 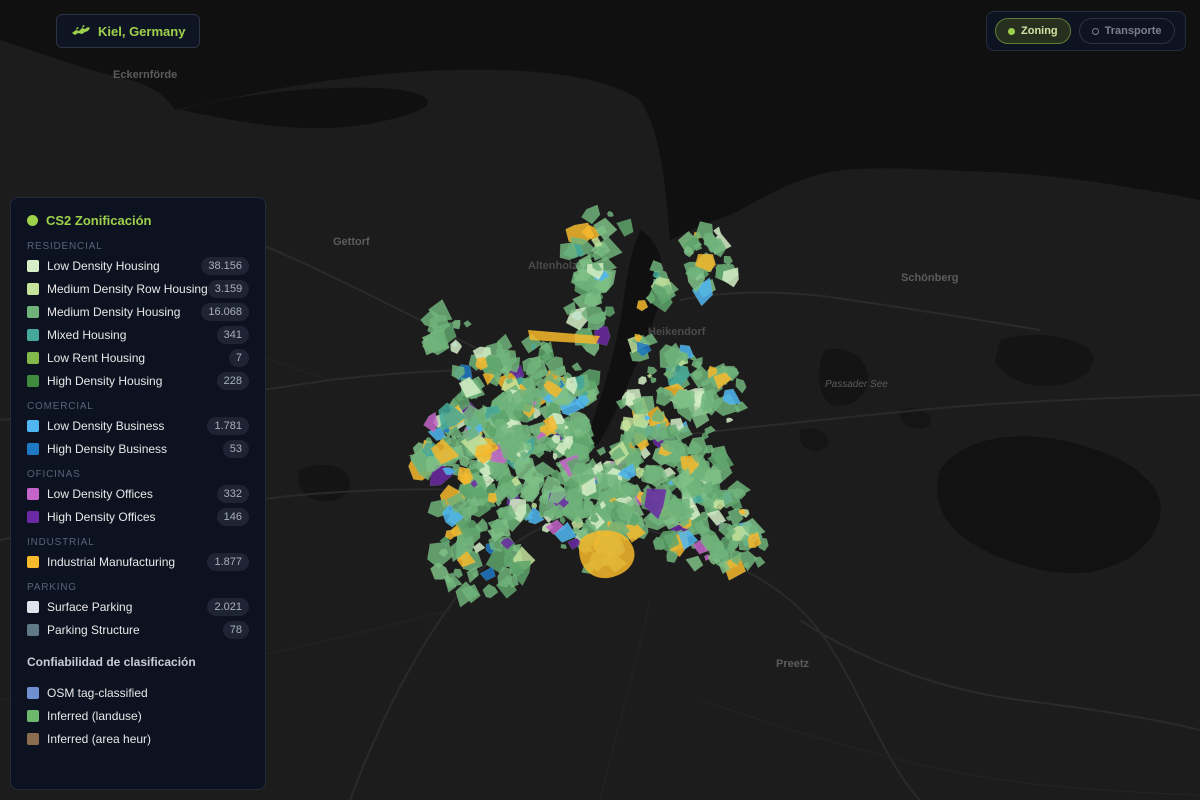 I want to click on zoning-parcel, so click(x=492, y=498).